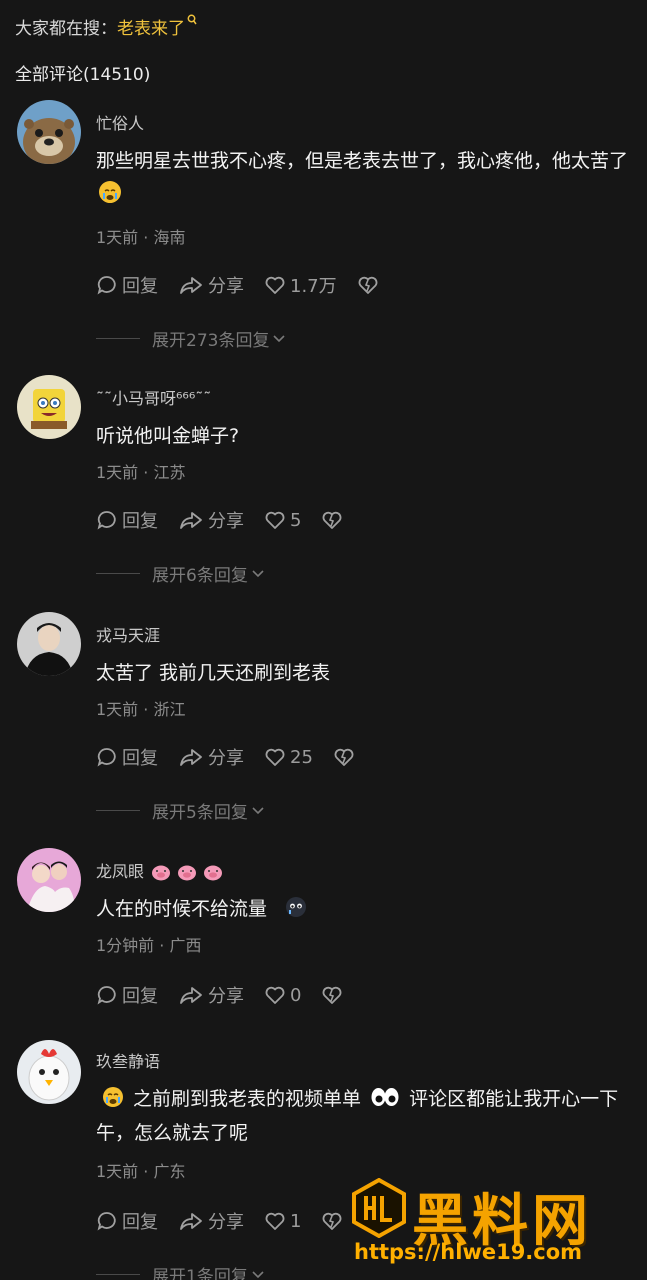 This screenshot has width=647, height=1280. What do you see at coordinates (313, 286) in the screenshot?
I see `like-count: 1.7万` at bounding box center [313, 286].